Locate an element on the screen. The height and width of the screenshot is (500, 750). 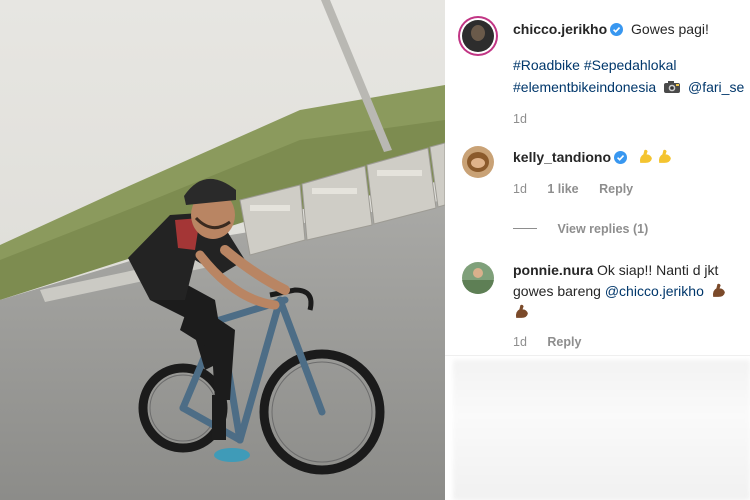
view-replies-label: View replies (1) is located at coordinates (603, 229).